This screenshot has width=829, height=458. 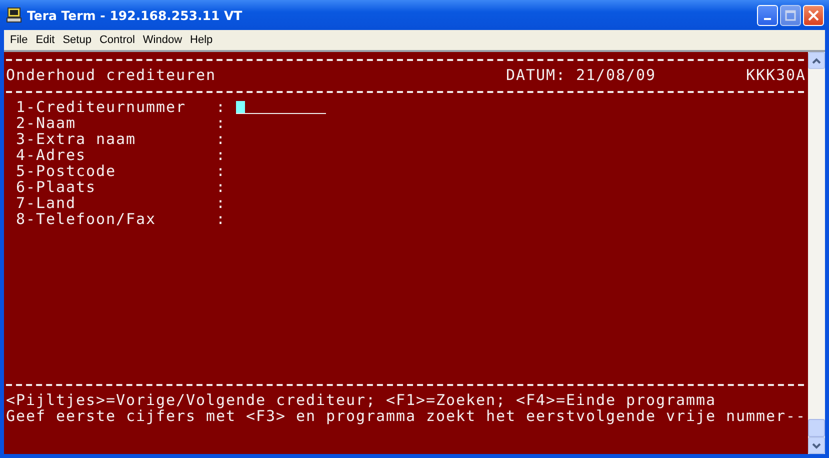 What do you see at coordinates (162, 40) in the screenshot?
I see `menu-item: Window` at bounding box center [162, 40].